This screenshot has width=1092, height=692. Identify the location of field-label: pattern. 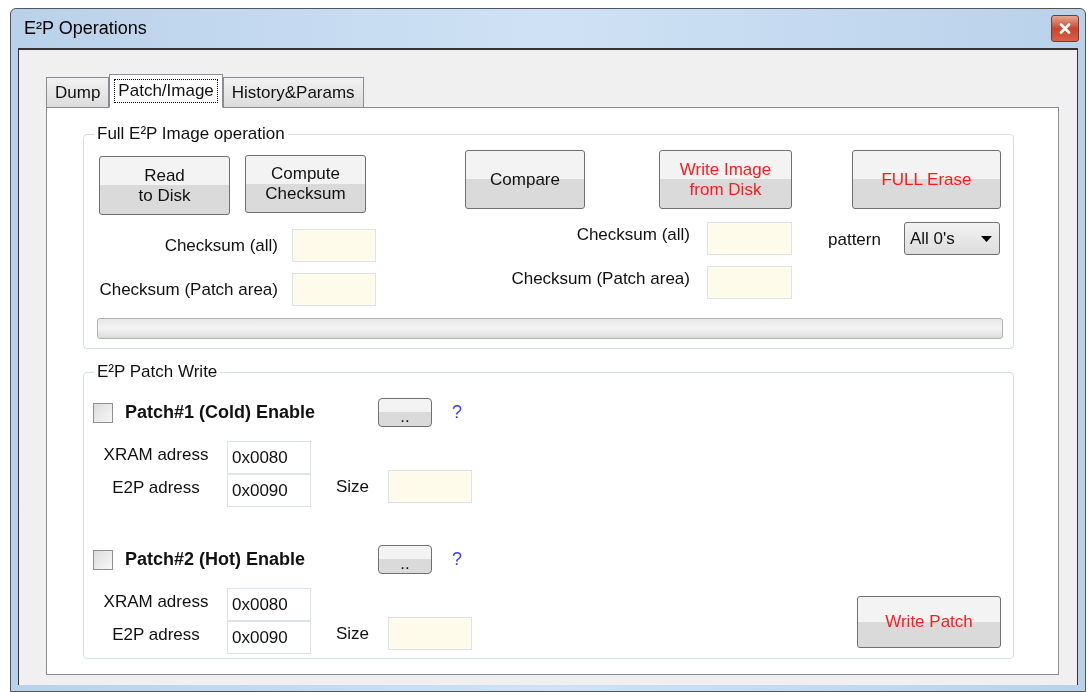
(855, 239).